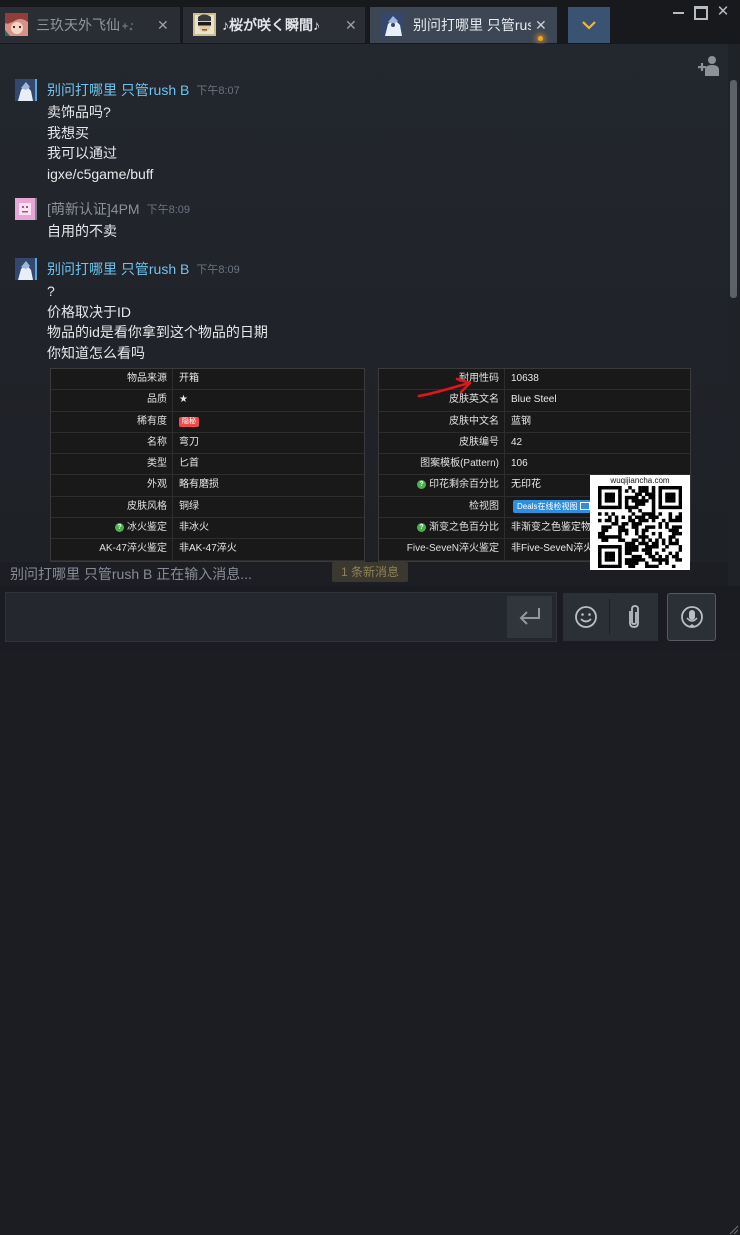 Image resolution: width=740 pixels, height=1235 pixels. Describe the element at coordinates (204, 24) in the screenshot. I see `tab-avatar` at that location.